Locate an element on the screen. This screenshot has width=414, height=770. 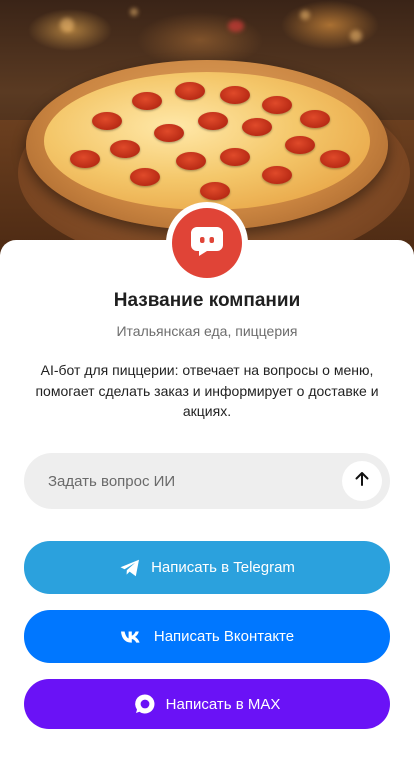
arrow-up-icon is located at coordinates (362, 481).